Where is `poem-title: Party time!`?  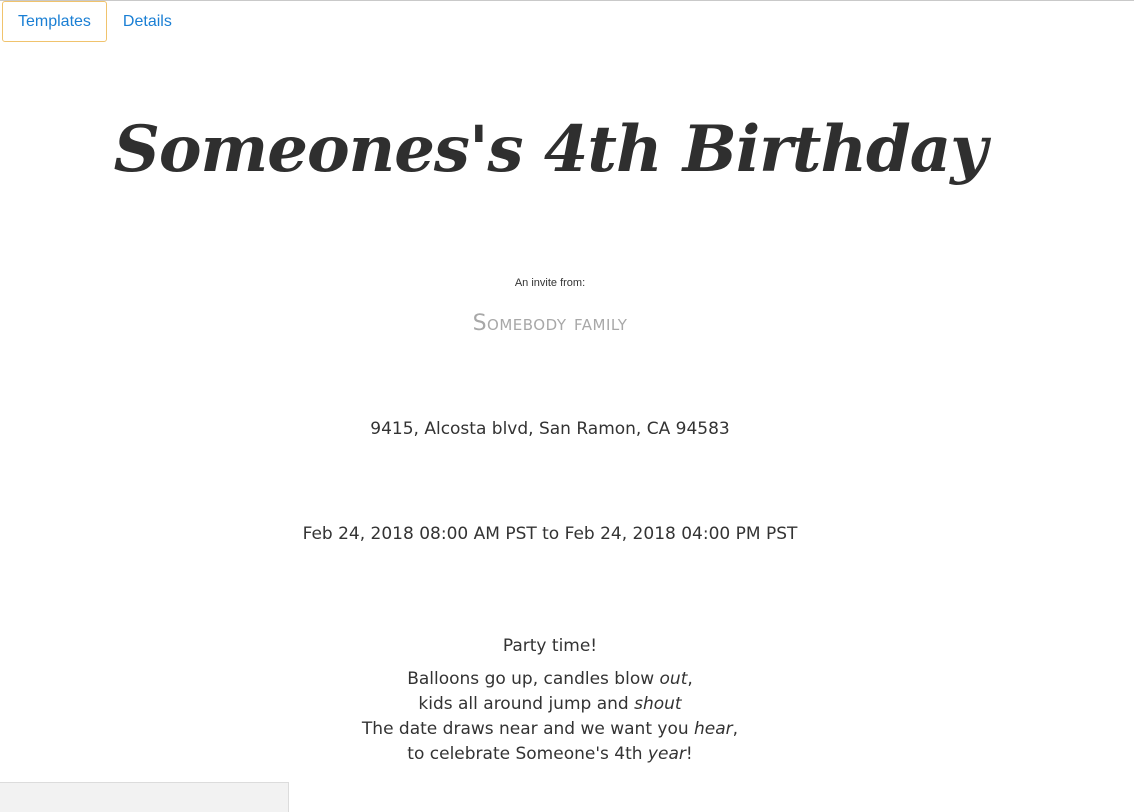
poem-title: Party time! is located at coordinates (550, 646).